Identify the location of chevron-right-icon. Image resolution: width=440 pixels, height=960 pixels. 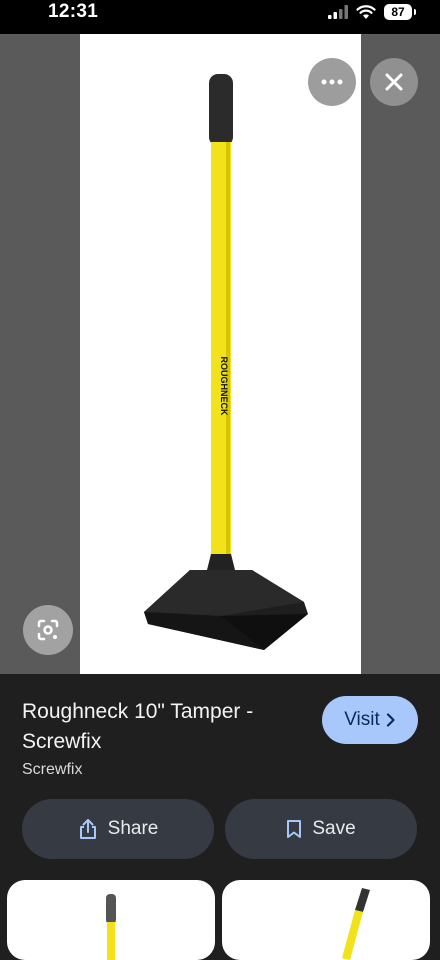
(390, 720).